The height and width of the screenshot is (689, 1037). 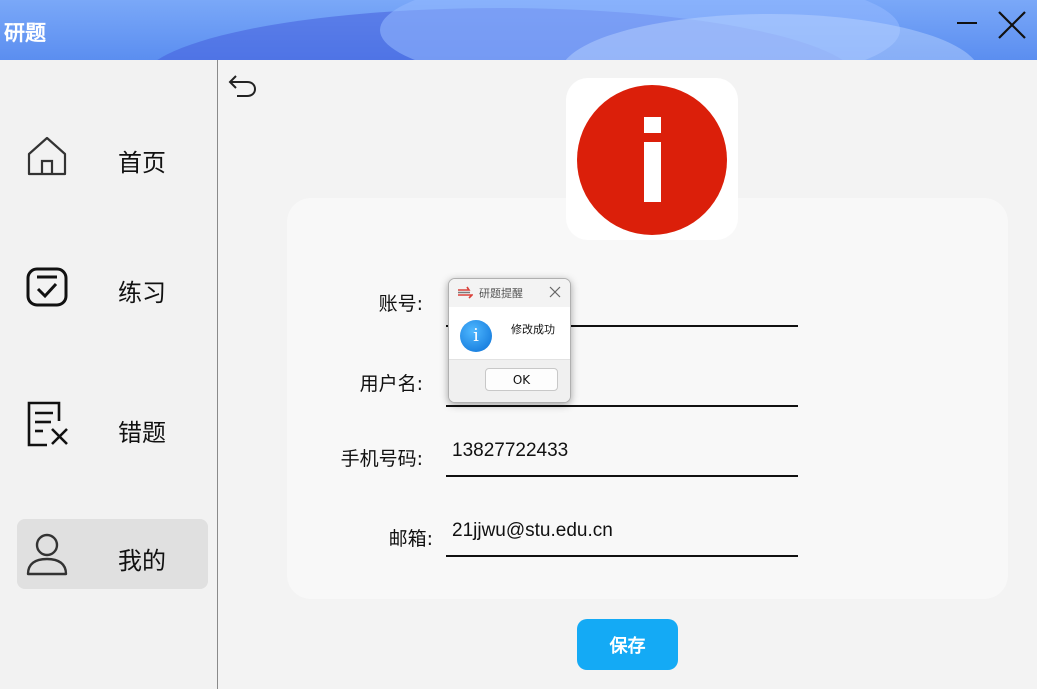 I want to click on sidebar-item-practice: 练习, so click(x=112, y=286).